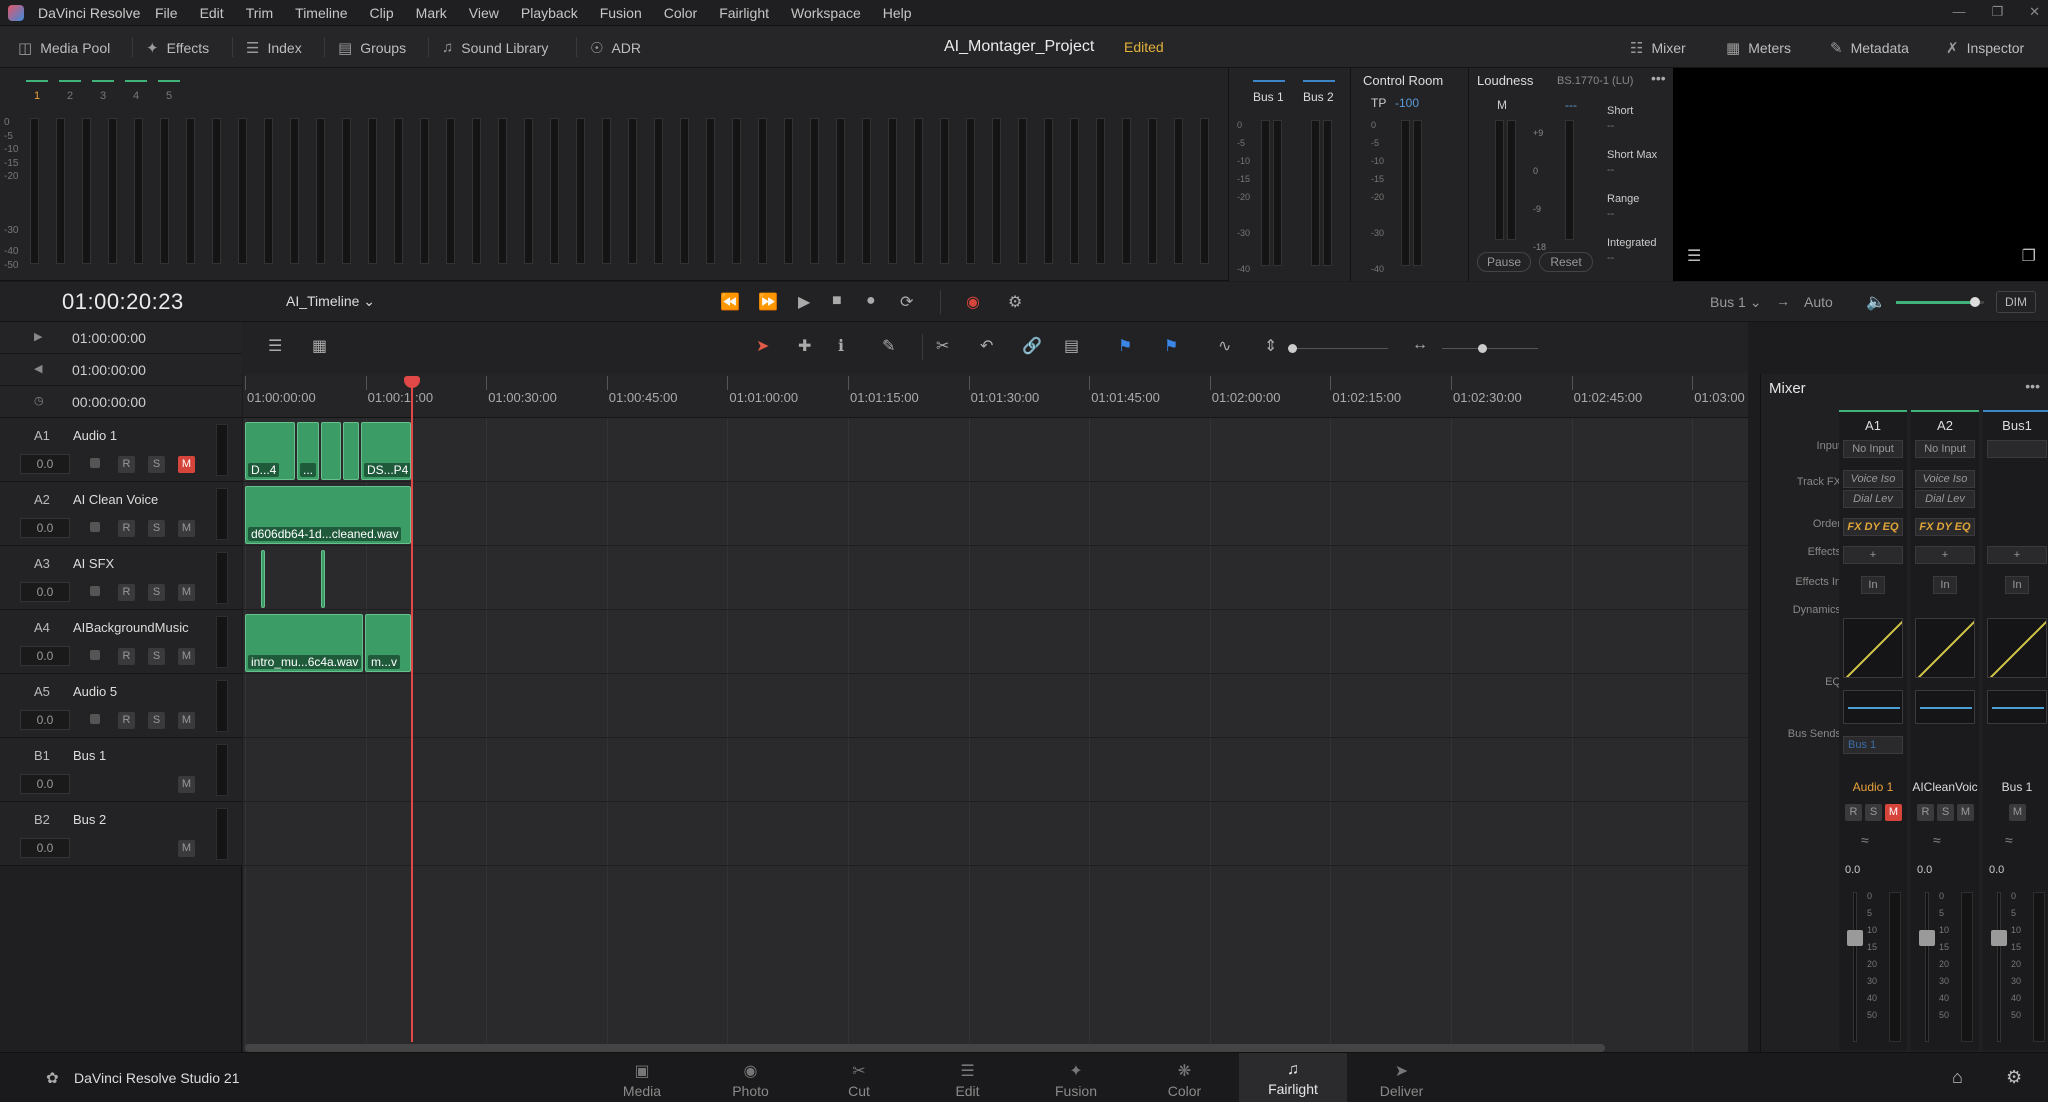  Describe the element at coordinates (762, 346) in the screenshot. I see `pointer-tool-icon: ➤` at that location.